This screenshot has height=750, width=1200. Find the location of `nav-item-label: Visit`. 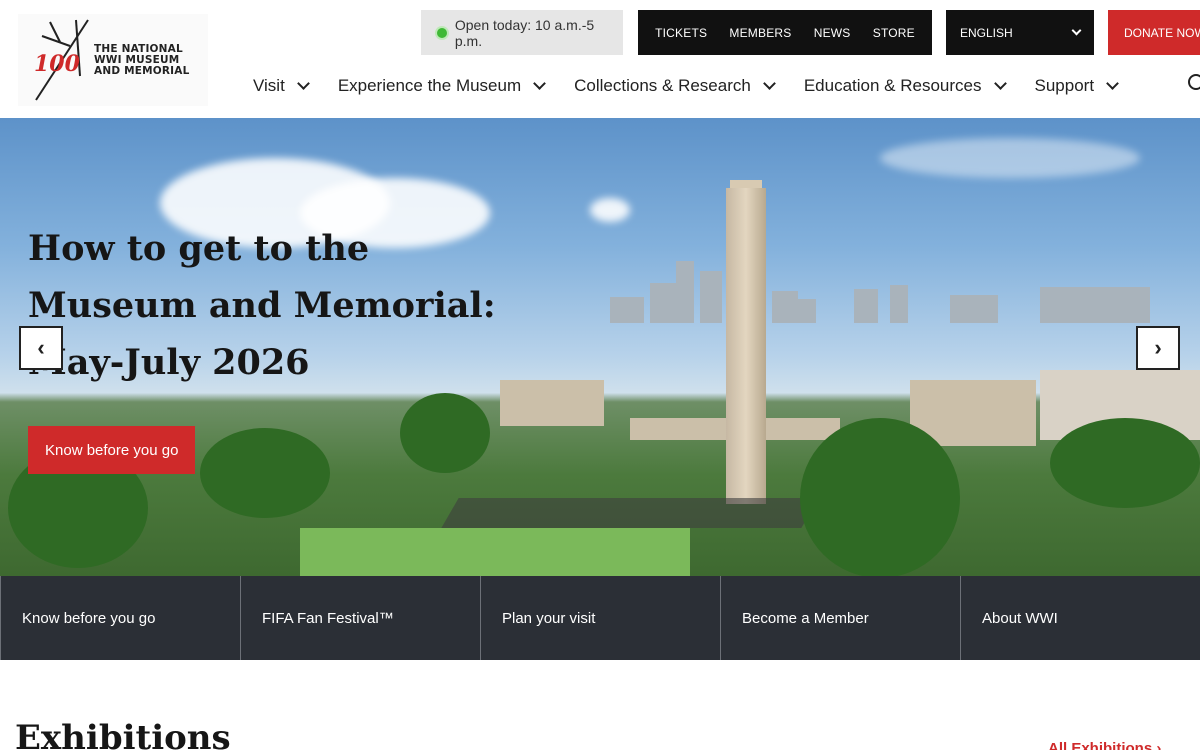

nav-item-label: Visit is located at coordinates (269, 85).